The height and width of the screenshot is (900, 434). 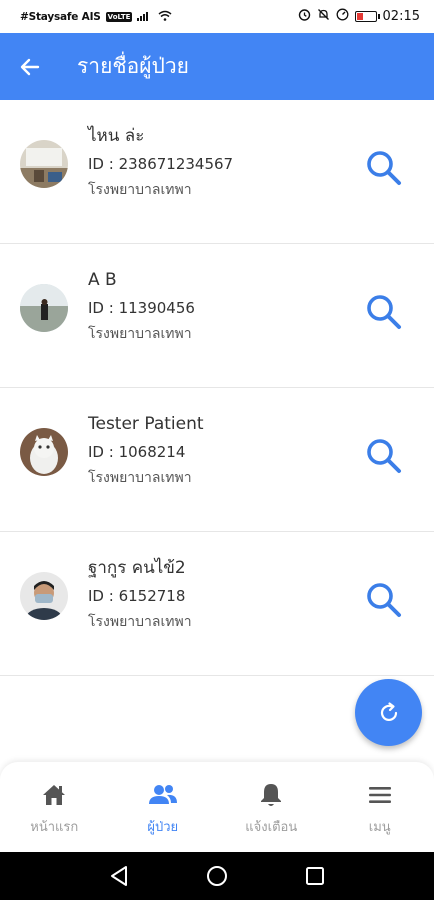 What do you see at coordinates (304, 16) in the screenshot?
I see `alarm-icon` at bounding box center [304, 16].